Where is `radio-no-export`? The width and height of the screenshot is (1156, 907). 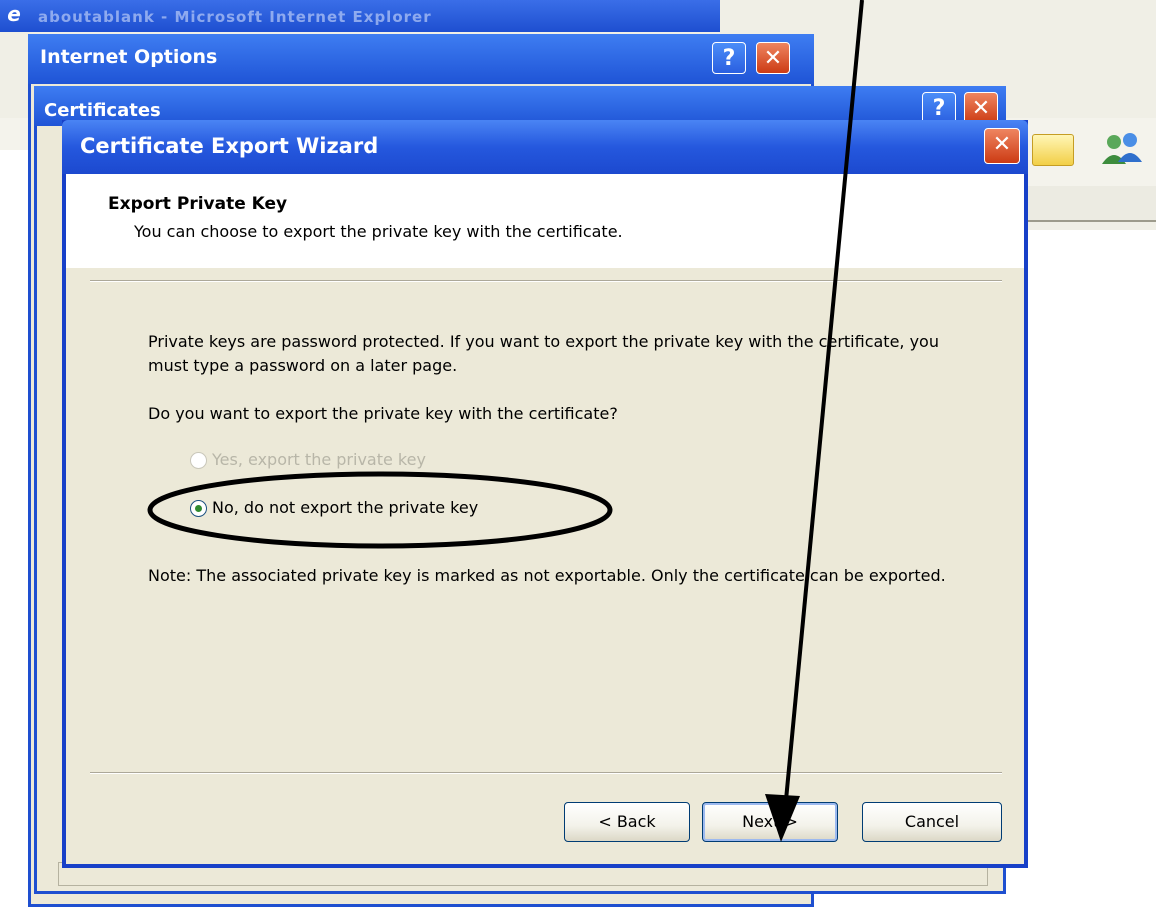 radio-no-export is located at coordinates (198, 508).